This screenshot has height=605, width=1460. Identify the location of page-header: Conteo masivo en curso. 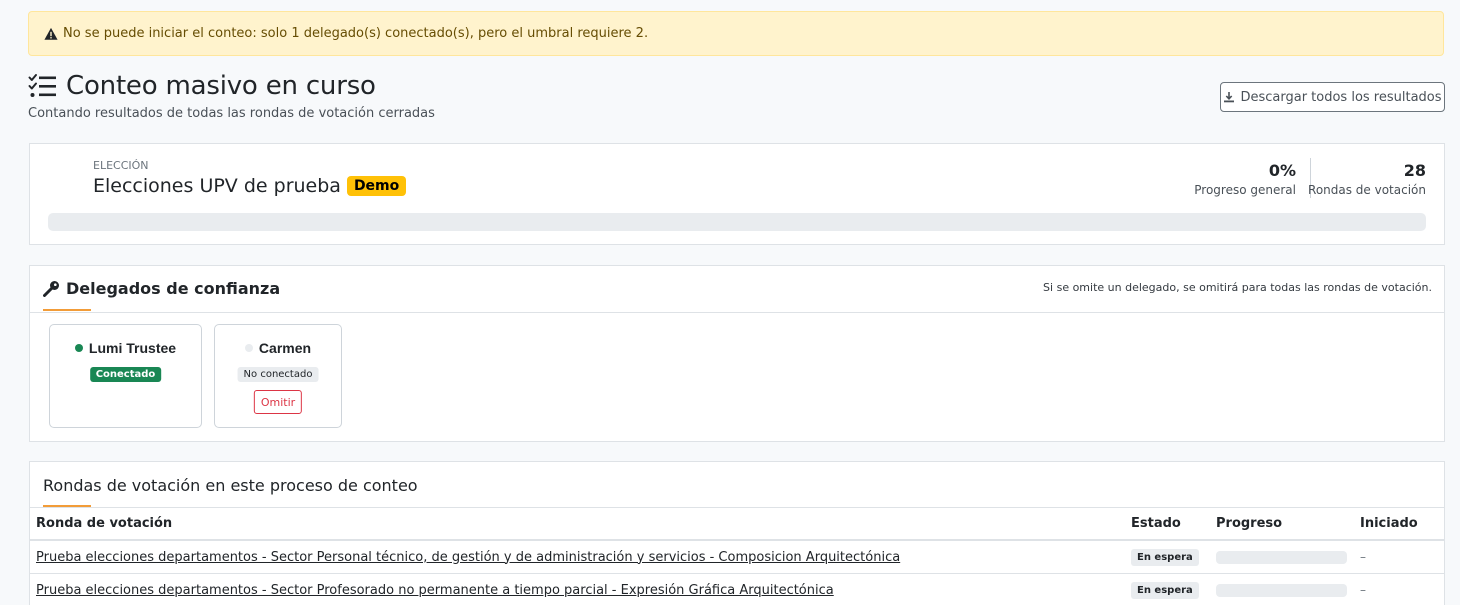
(202, 86).